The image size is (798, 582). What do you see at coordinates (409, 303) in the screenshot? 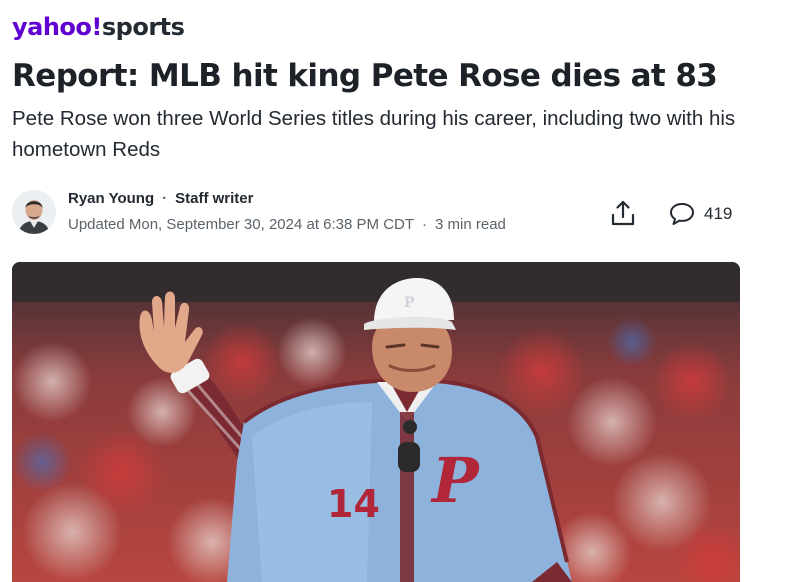
I see `svg-text: P` at bounding box center [409, 303].